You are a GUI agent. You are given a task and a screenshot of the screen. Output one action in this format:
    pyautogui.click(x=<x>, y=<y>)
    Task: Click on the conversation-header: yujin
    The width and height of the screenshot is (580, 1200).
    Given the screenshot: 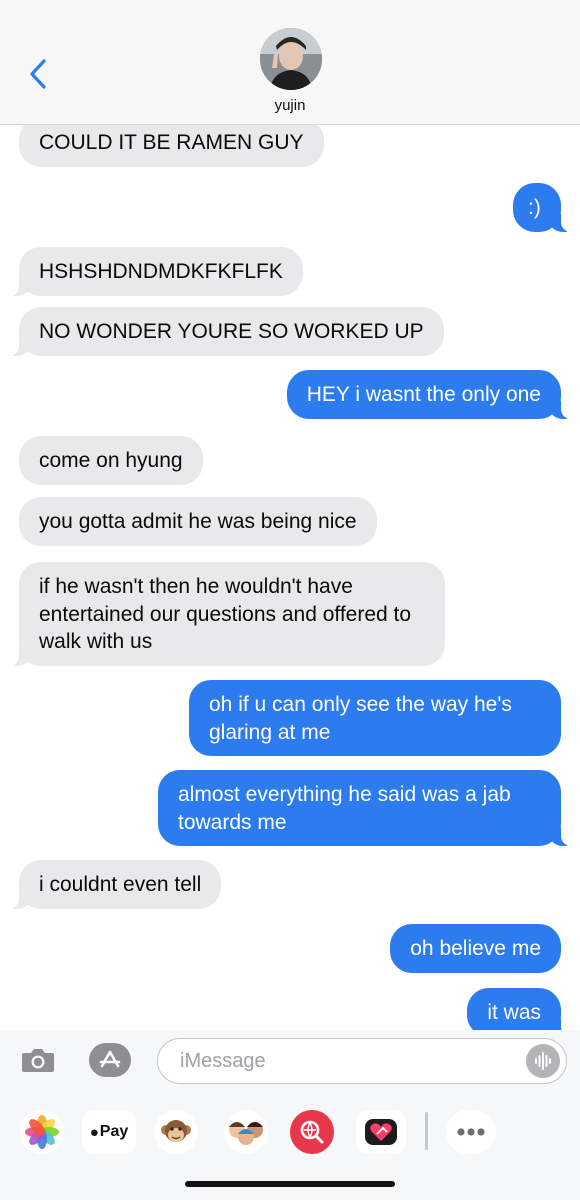 What is the action you would take?
    pyautogui.click(x=290, y=62)
    